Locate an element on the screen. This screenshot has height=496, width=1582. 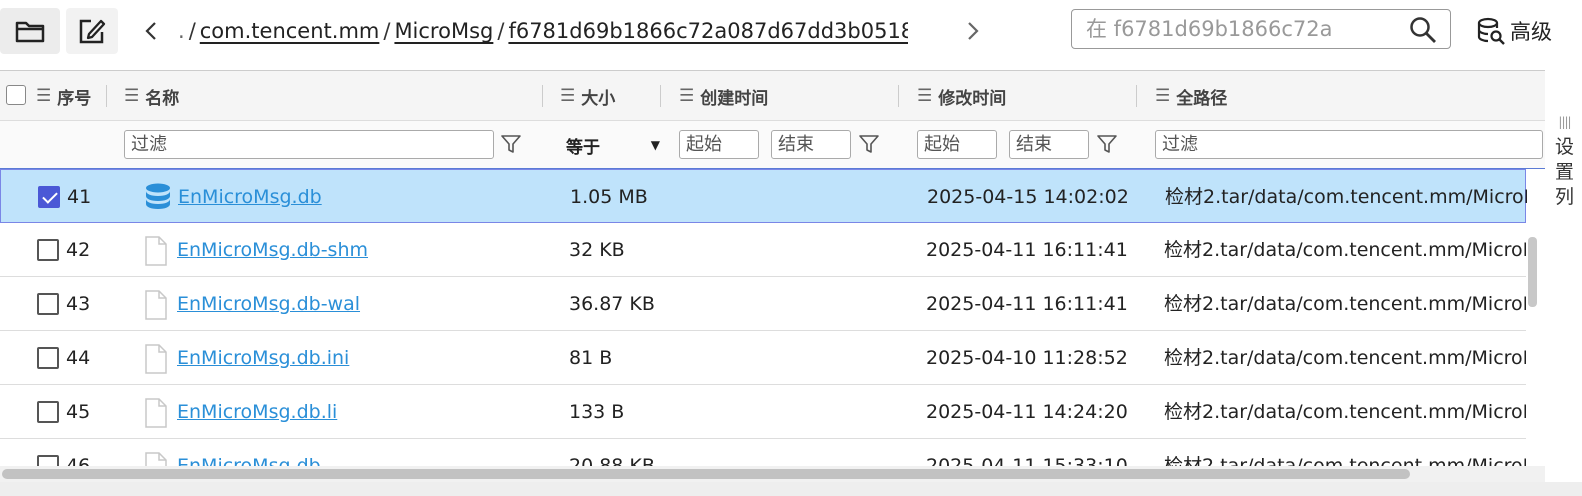
name-filter-input is located at coordinates (309, 144).